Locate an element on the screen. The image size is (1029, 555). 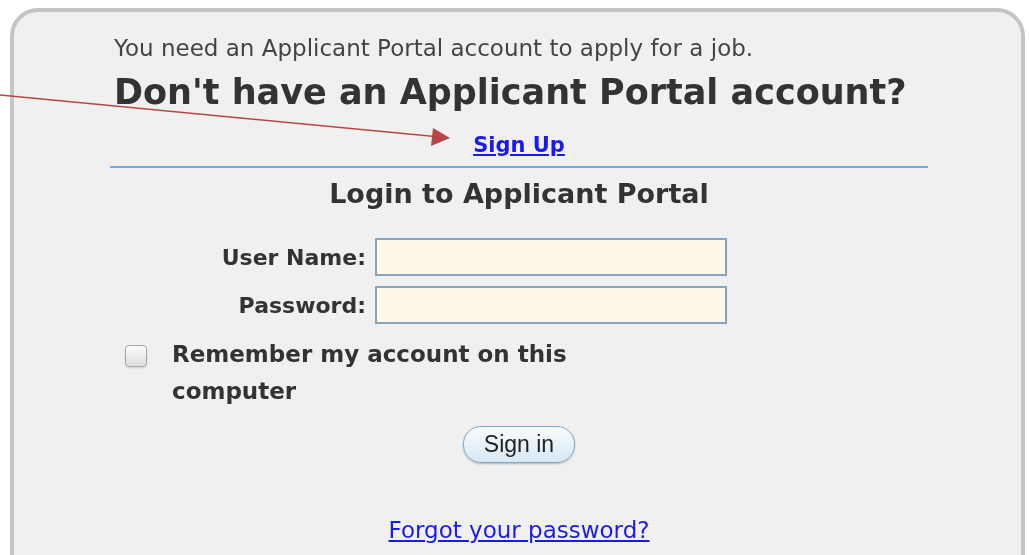
login-title: Login to Applicant Portal is located at coordinates (519, 194).